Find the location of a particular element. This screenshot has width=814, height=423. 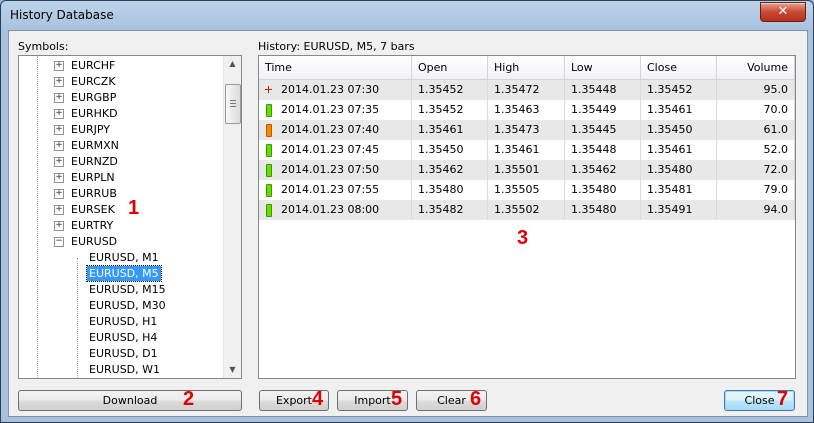

cell-close: 1.35450 is located at coordinates (679, 130).